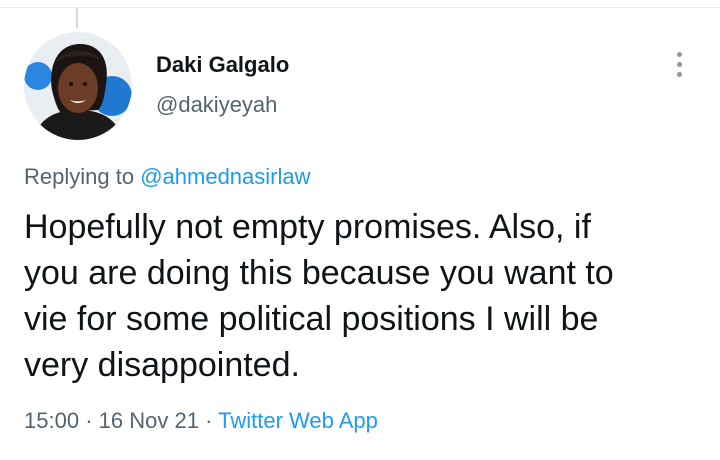  What do you see at coordinates (51, 420) in the screenshot?
I see `tweet-time: 15:00` at bounding box center [51, 420].